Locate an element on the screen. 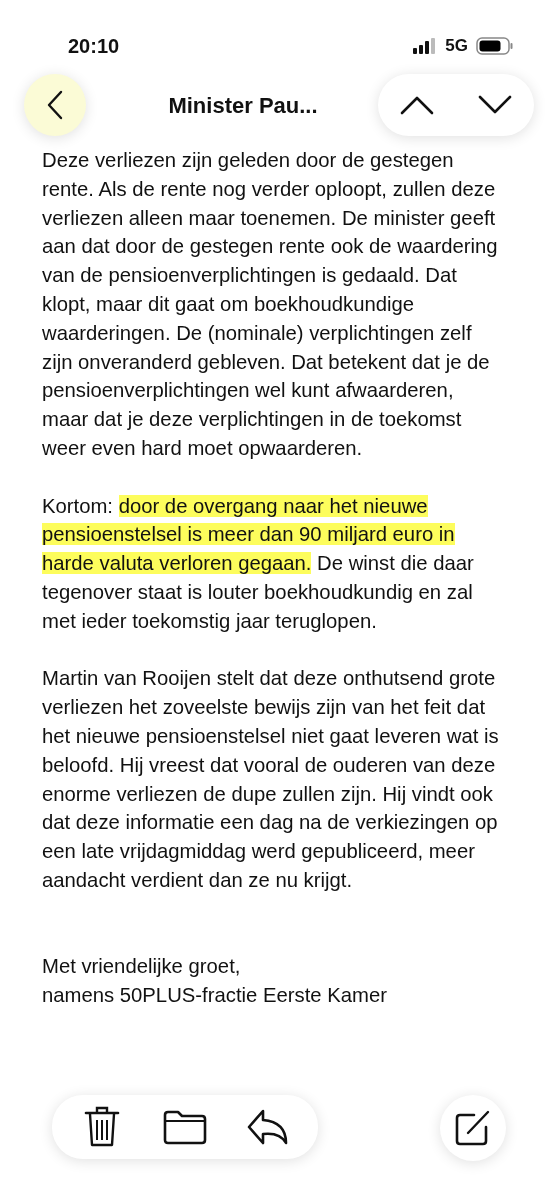  status-time: 20:10 is located at coordinates (94, 46).